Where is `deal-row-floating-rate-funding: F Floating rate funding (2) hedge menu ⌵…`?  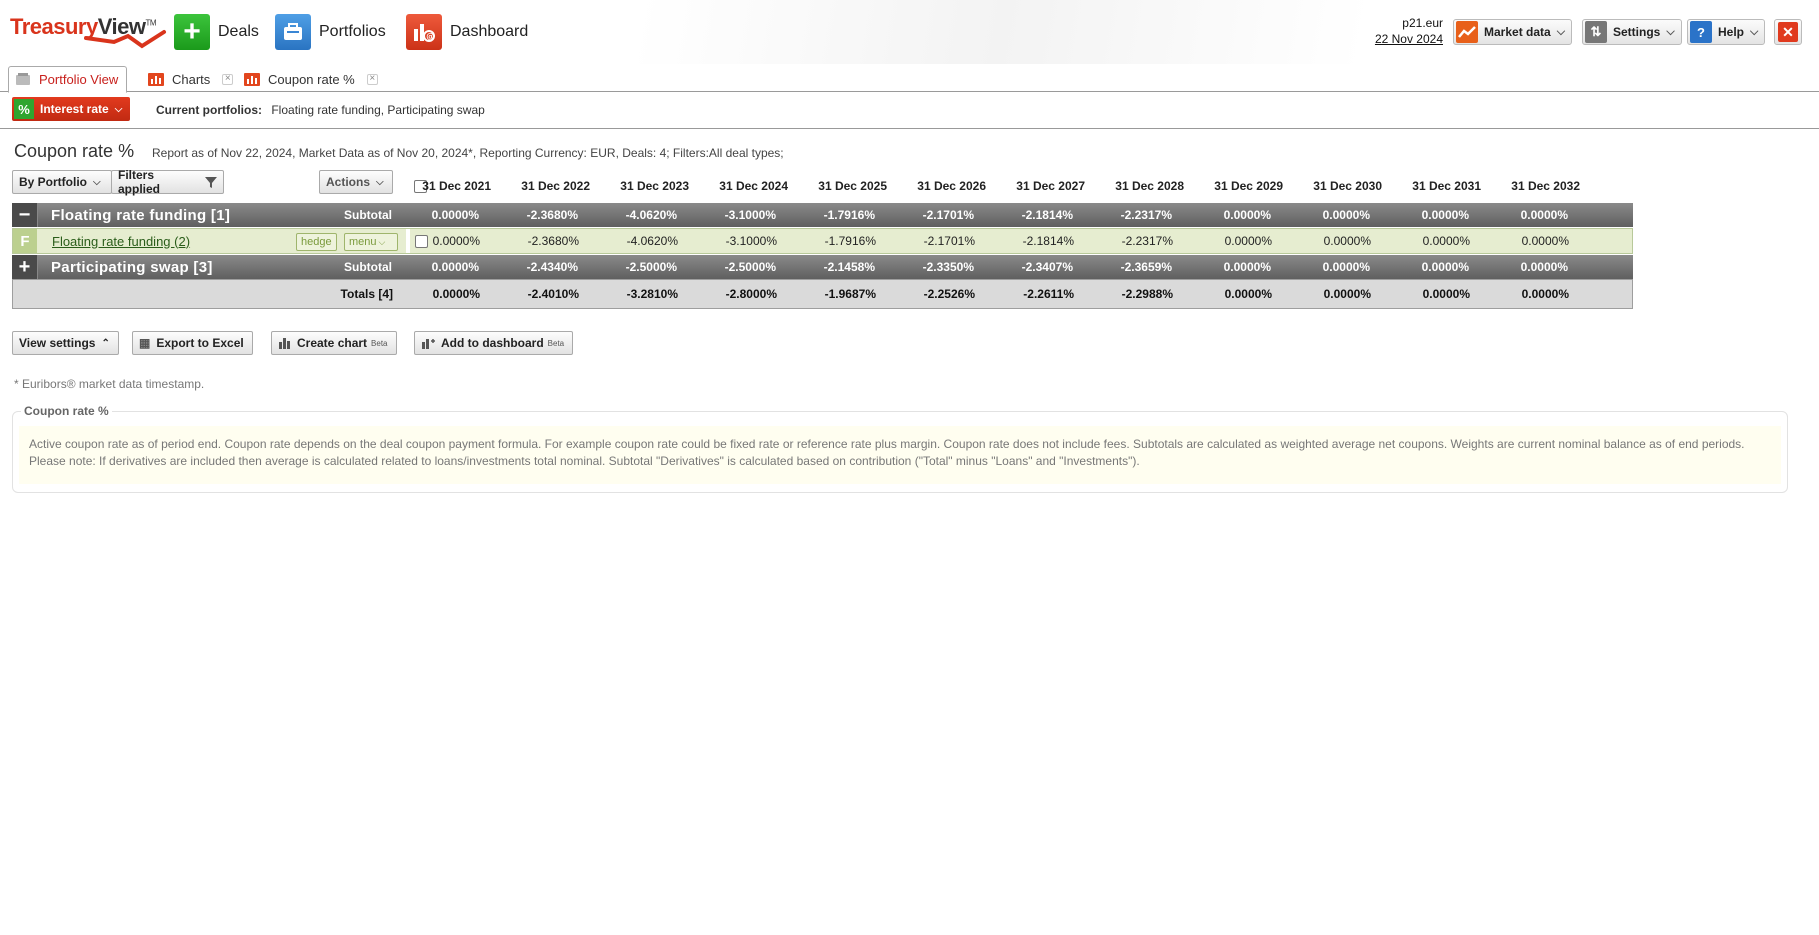
deal-row-floating-rate-funding: F Floating rate funding (2) hedge menu ⌵… is located at coordinates (822, 241).